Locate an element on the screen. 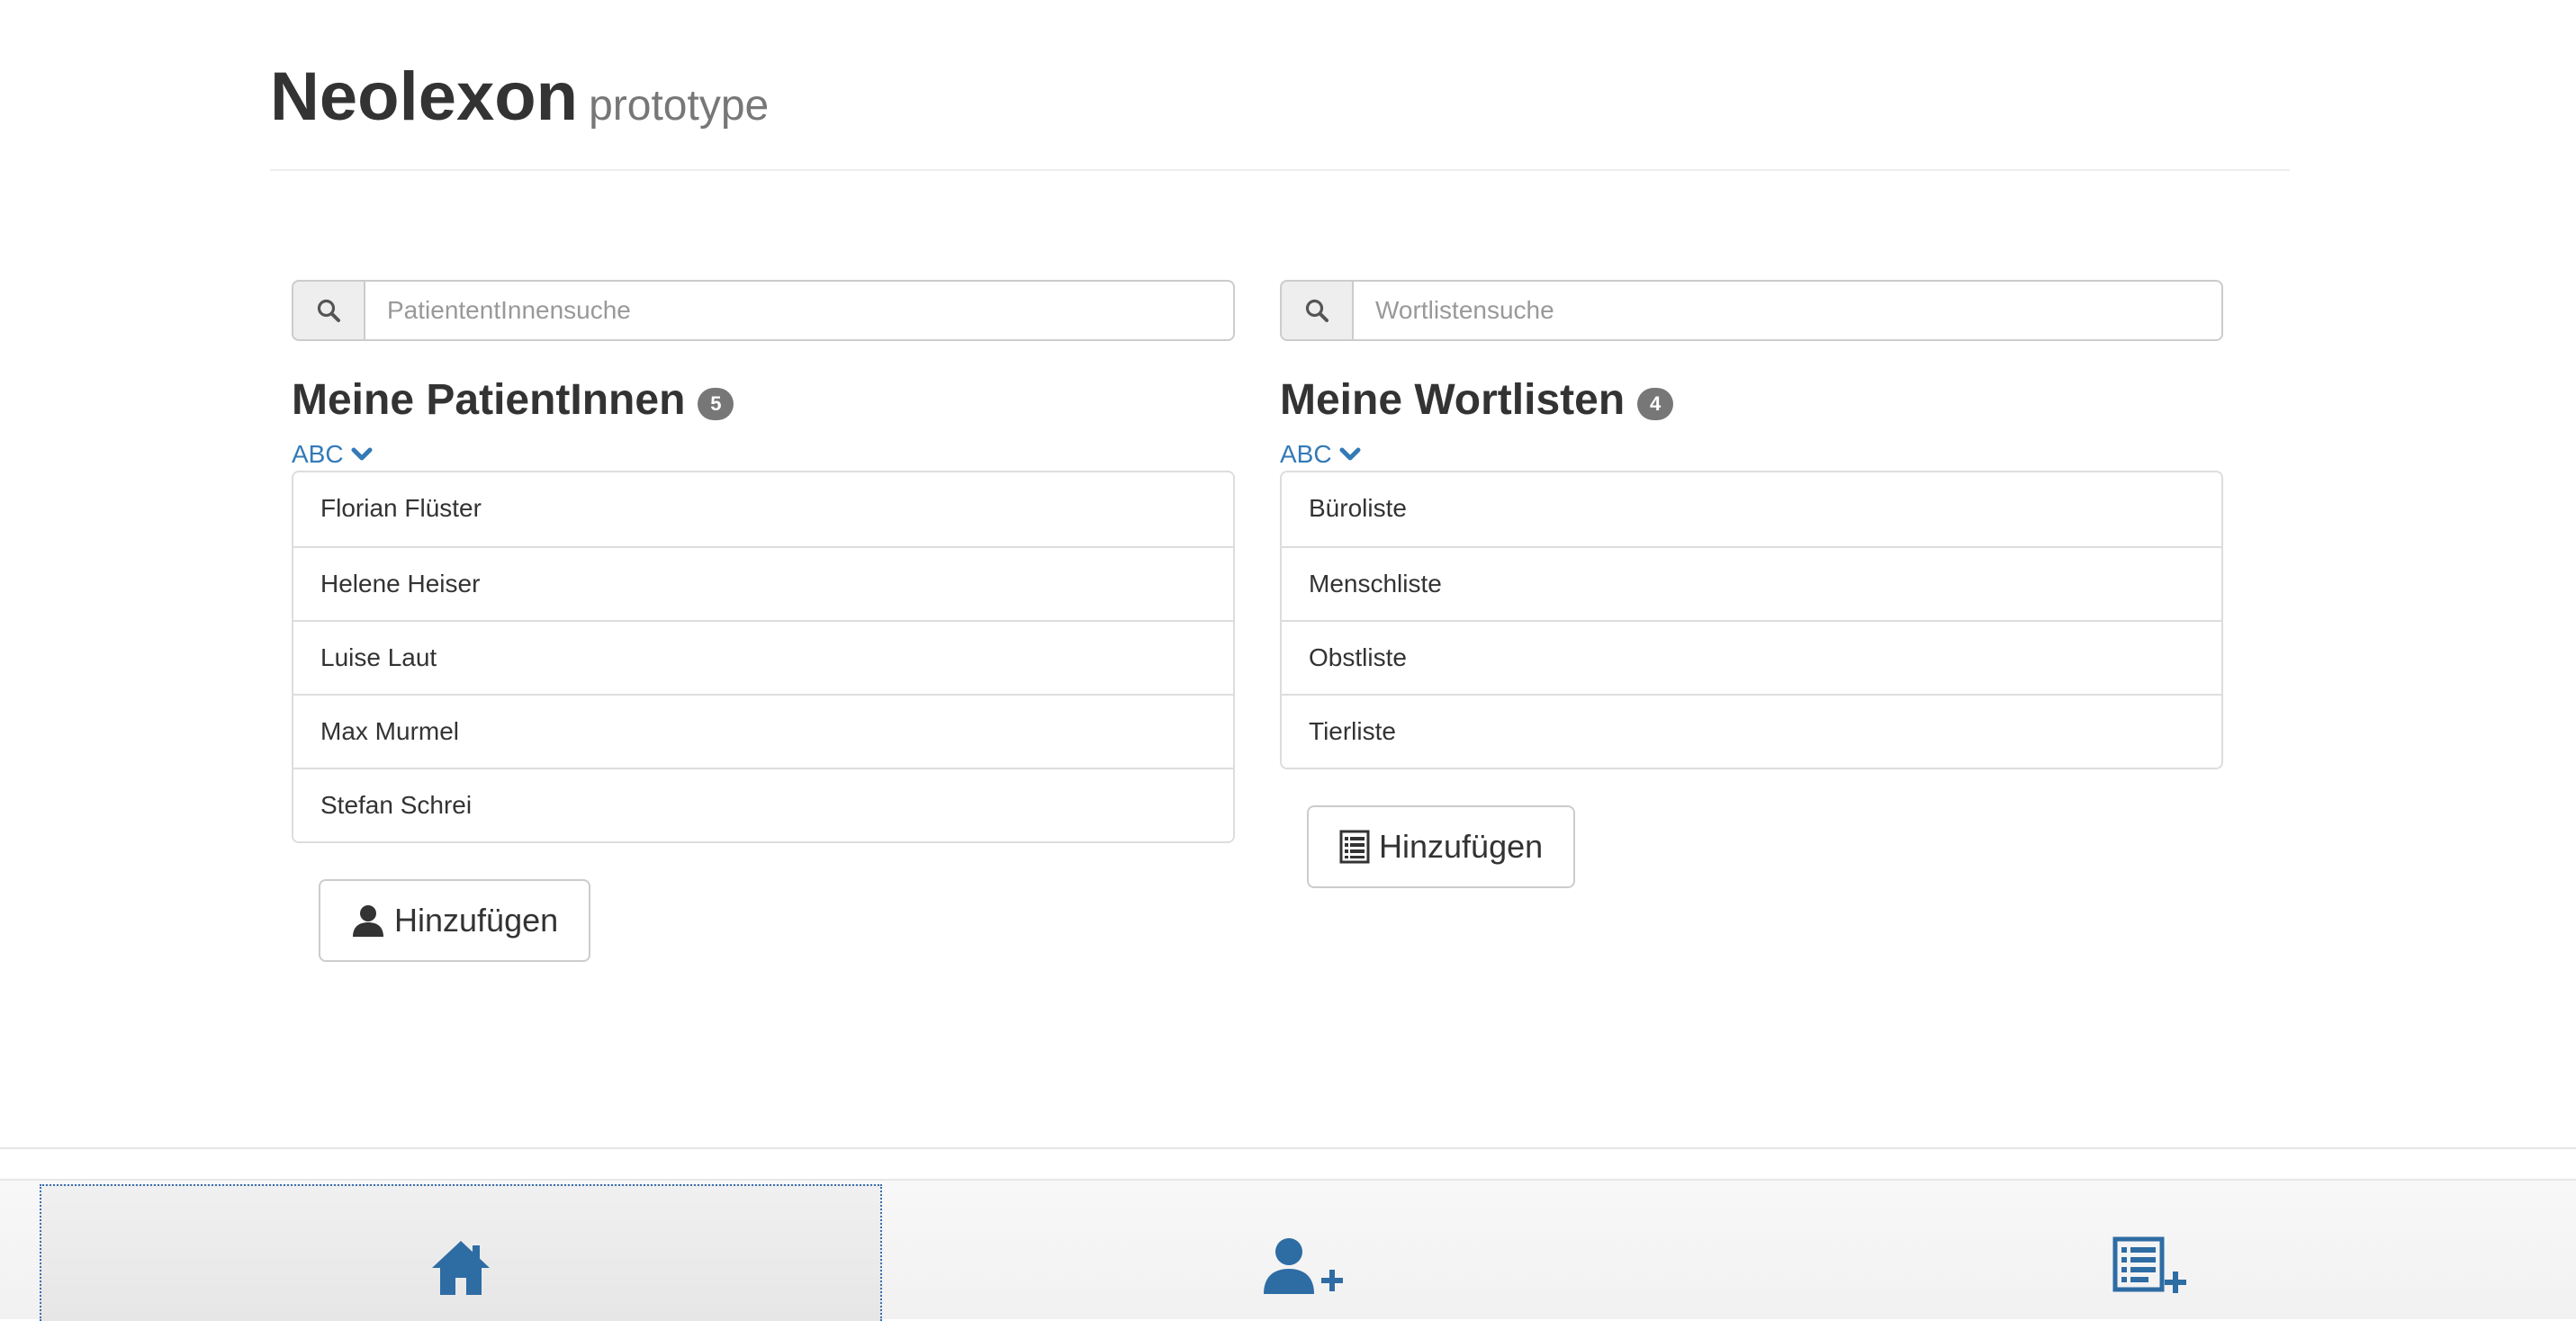 This screenshot has width=2576, height=1321. home-icon is located at coordinates (461, 1268).